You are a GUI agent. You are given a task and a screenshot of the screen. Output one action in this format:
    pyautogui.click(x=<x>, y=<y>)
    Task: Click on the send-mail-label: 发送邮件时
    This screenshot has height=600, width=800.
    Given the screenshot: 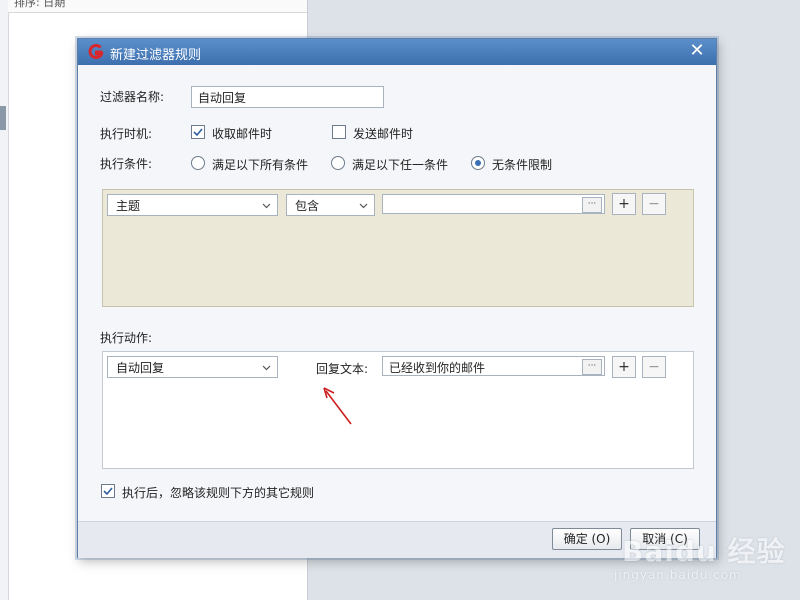 What is the action you would take?
    pyautogui.click(x=383, y=133)
    